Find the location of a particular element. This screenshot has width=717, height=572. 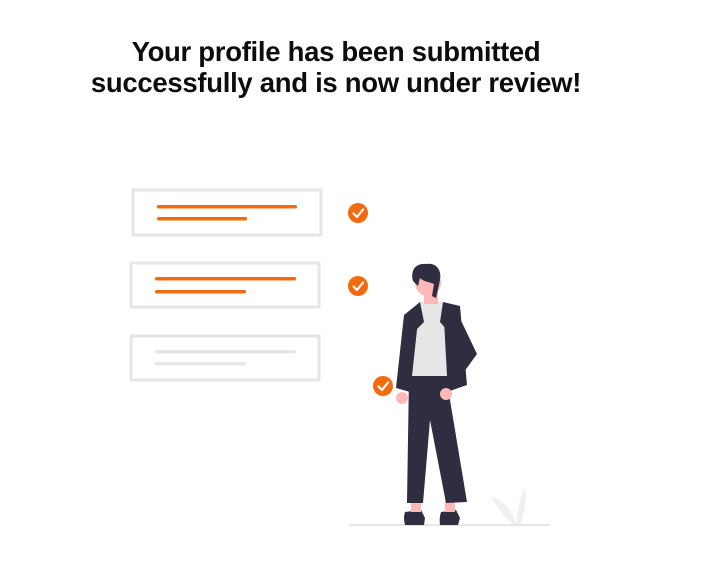

shoe-right is located at coordinates (449, 517).